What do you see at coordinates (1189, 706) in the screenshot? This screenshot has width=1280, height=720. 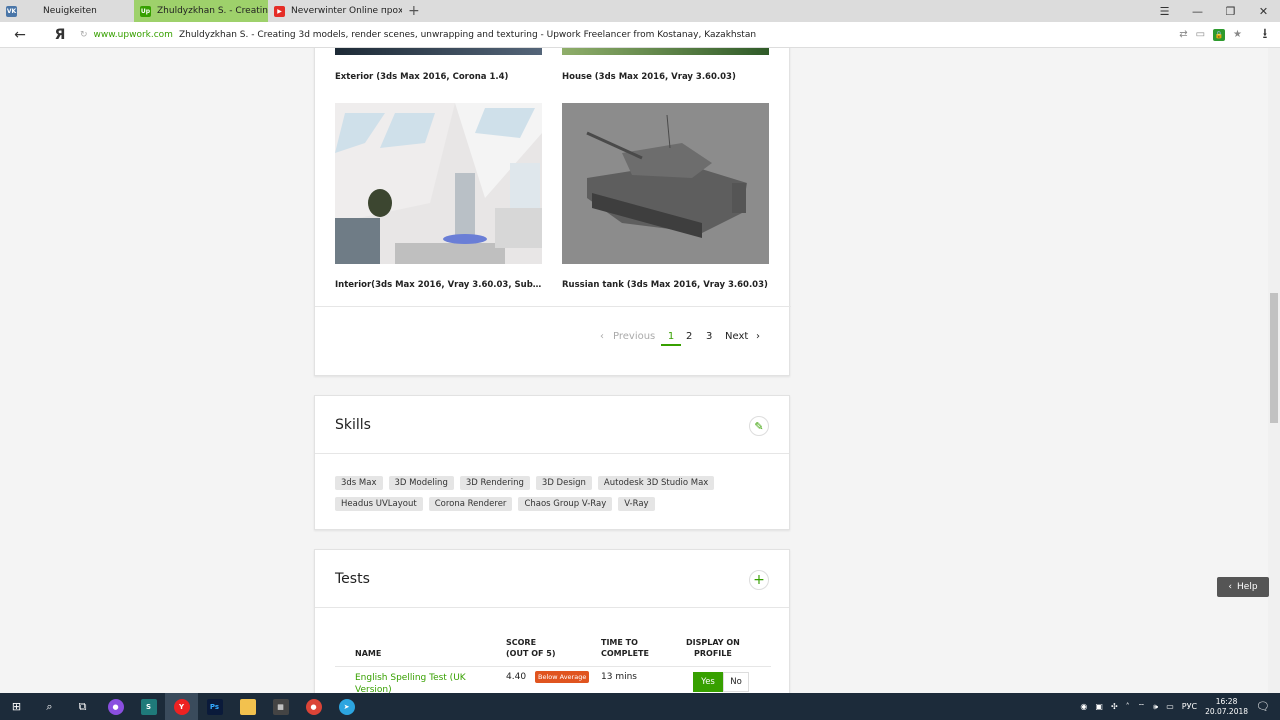 I see `language-indicator: РУС` at bounding box center [1189, 706].